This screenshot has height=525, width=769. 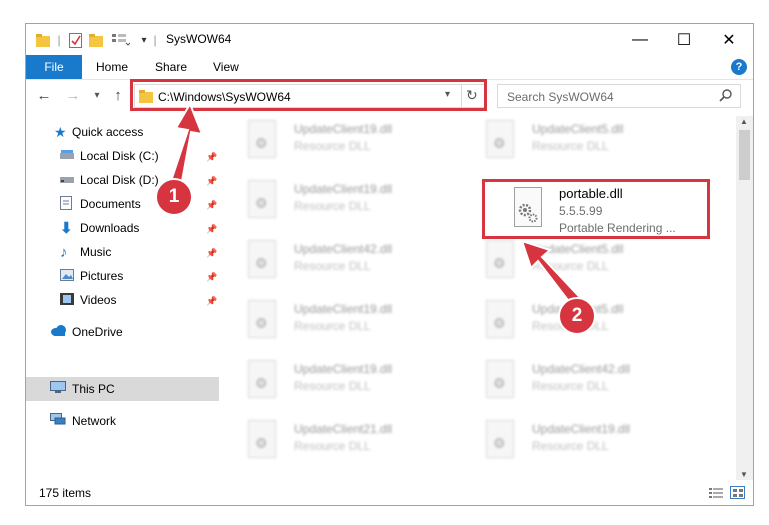 What do you see at coordinates (577, 316) in the screenshot?
I see `step-2-badge: 2` at bounding box center [577, 316].